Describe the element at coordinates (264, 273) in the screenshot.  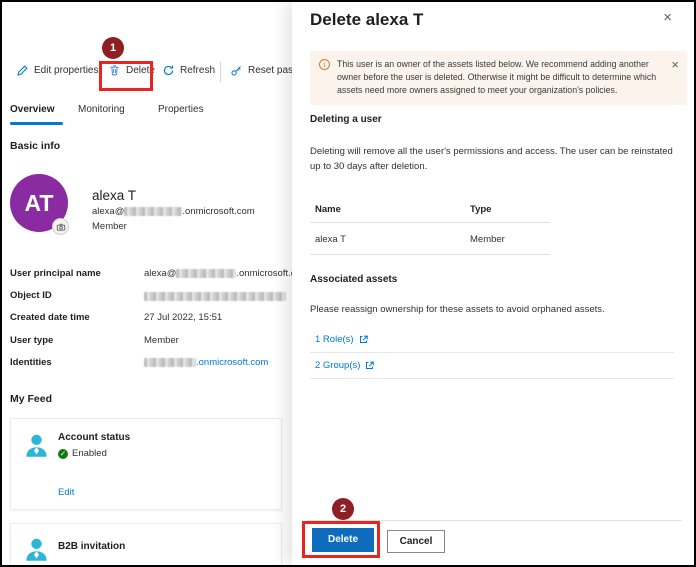
I see `upn-suffix: .onmicrosoft.com` at that location.